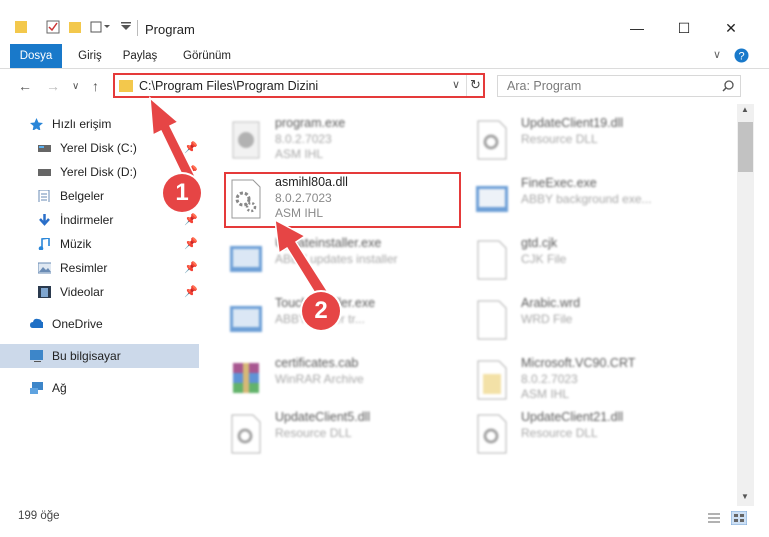 The height and width of the screenshot is (537, 769). I want to click on step-badge-1: 1, so click(182, 193).